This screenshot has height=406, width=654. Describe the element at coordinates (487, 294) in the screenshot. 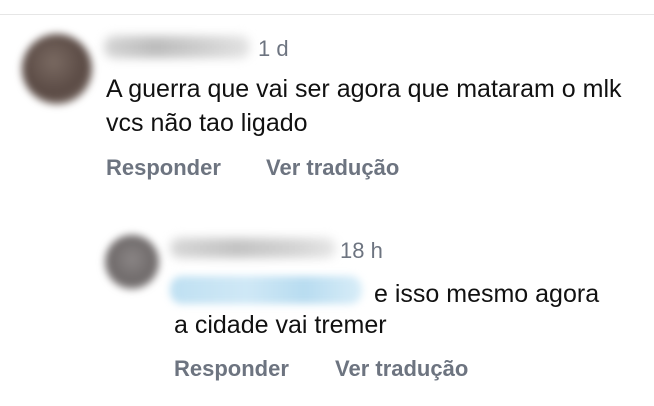

I see `reply-text-line-1: e isso mesmo agora` at that location.